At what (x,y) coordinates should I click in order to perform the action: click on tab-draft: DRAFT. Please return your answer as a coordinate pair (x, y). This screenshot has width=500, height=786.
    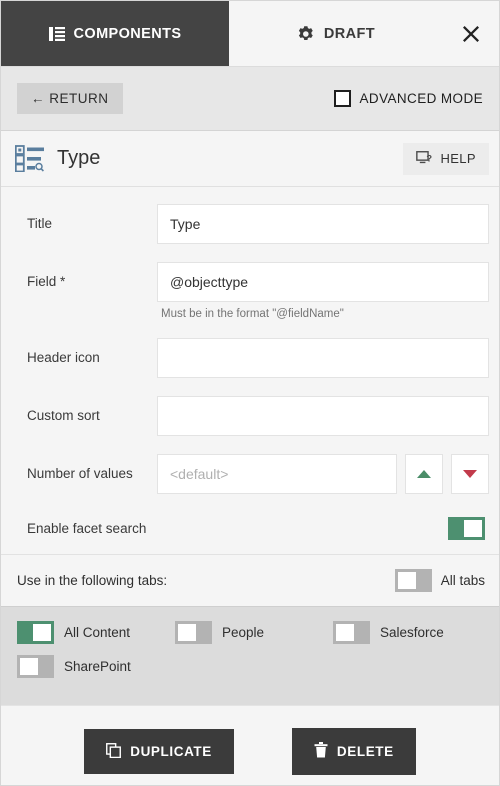
    Looking at the image, I should click on (336, 33).